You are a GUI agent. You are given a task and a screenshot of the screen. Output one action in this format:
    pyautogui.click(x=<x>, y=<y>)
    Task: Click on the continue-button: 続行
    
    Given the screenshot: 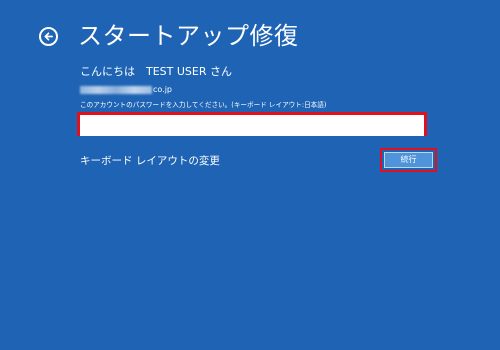 What is the action you would take?
    pyautogui.click(x=408, y=160)
    